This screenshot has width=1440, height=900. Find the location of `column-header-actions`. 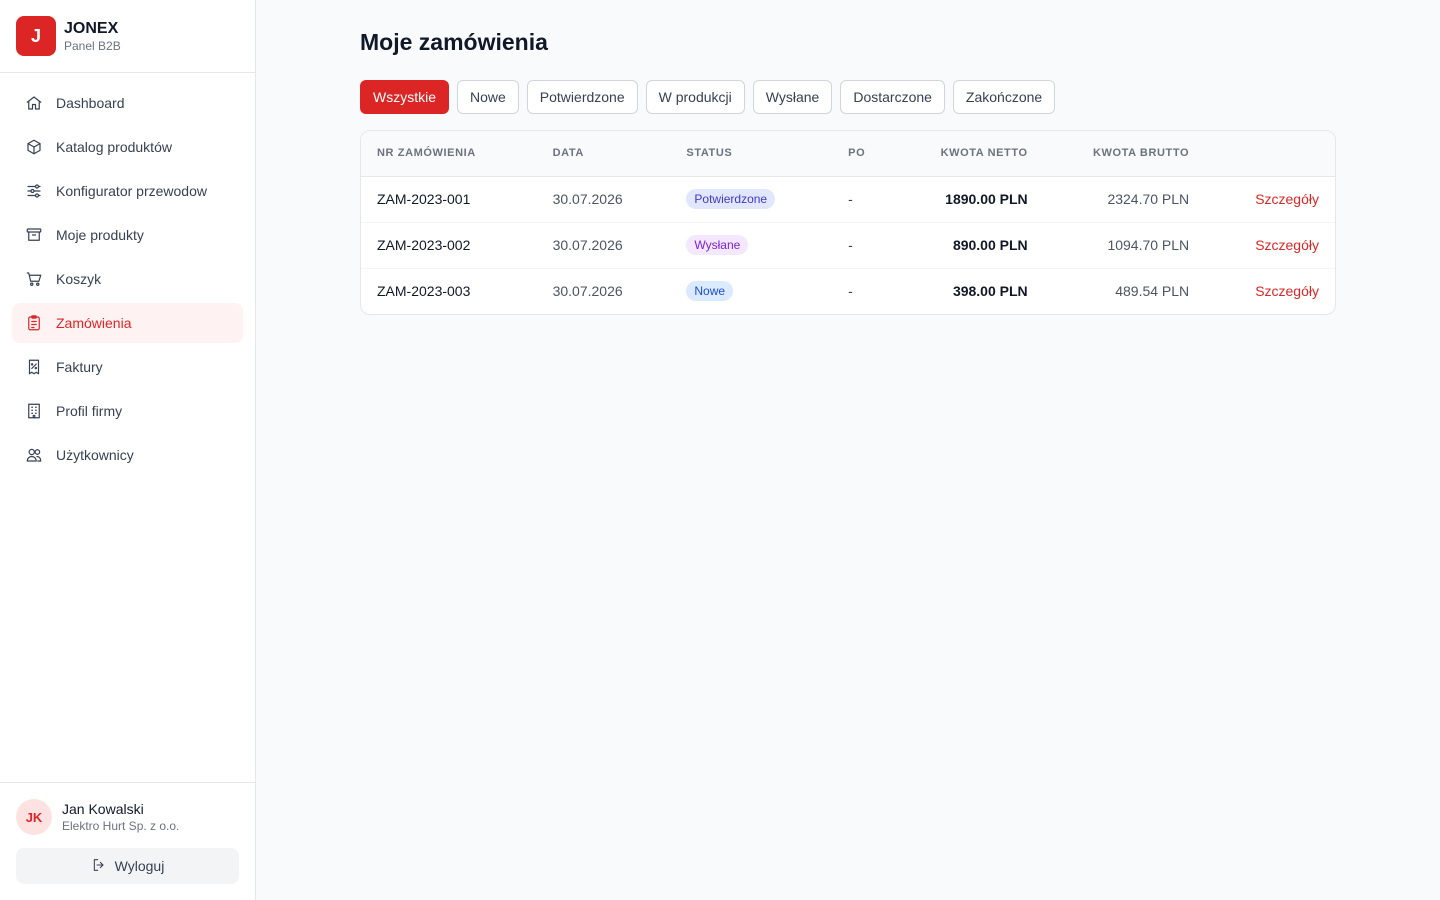

column-header-actions is located at coordinates (1270, 153).